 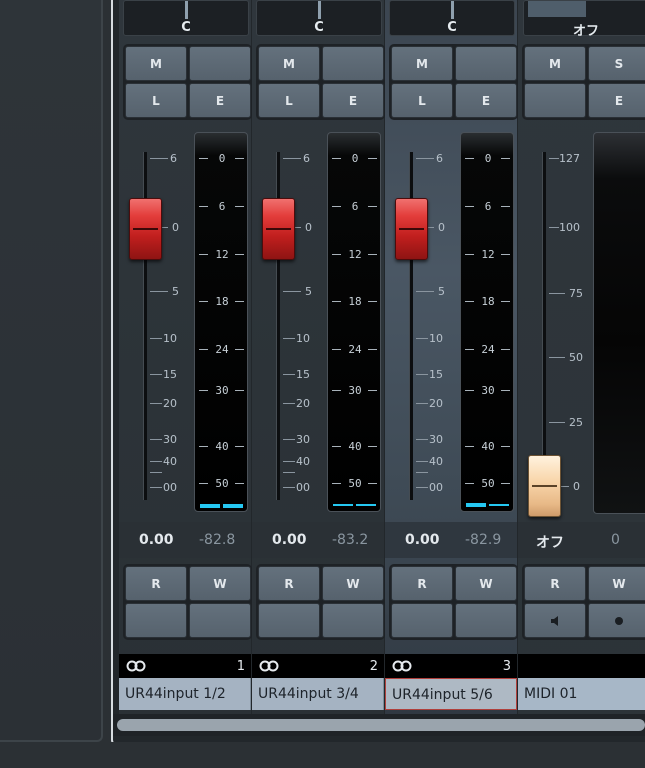 What do you see at coordinates (373, 666) in the screenshot?
I see `channel-number: 2` at bounding box center [373, 666].